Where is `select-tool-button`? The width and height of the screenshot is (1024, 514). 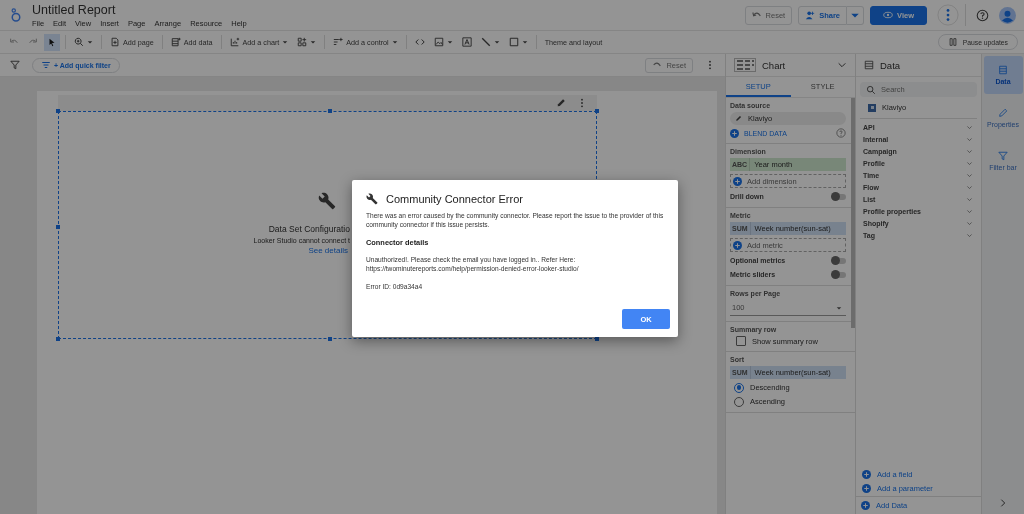
select-tool-button is located at coordinates (52, 42).